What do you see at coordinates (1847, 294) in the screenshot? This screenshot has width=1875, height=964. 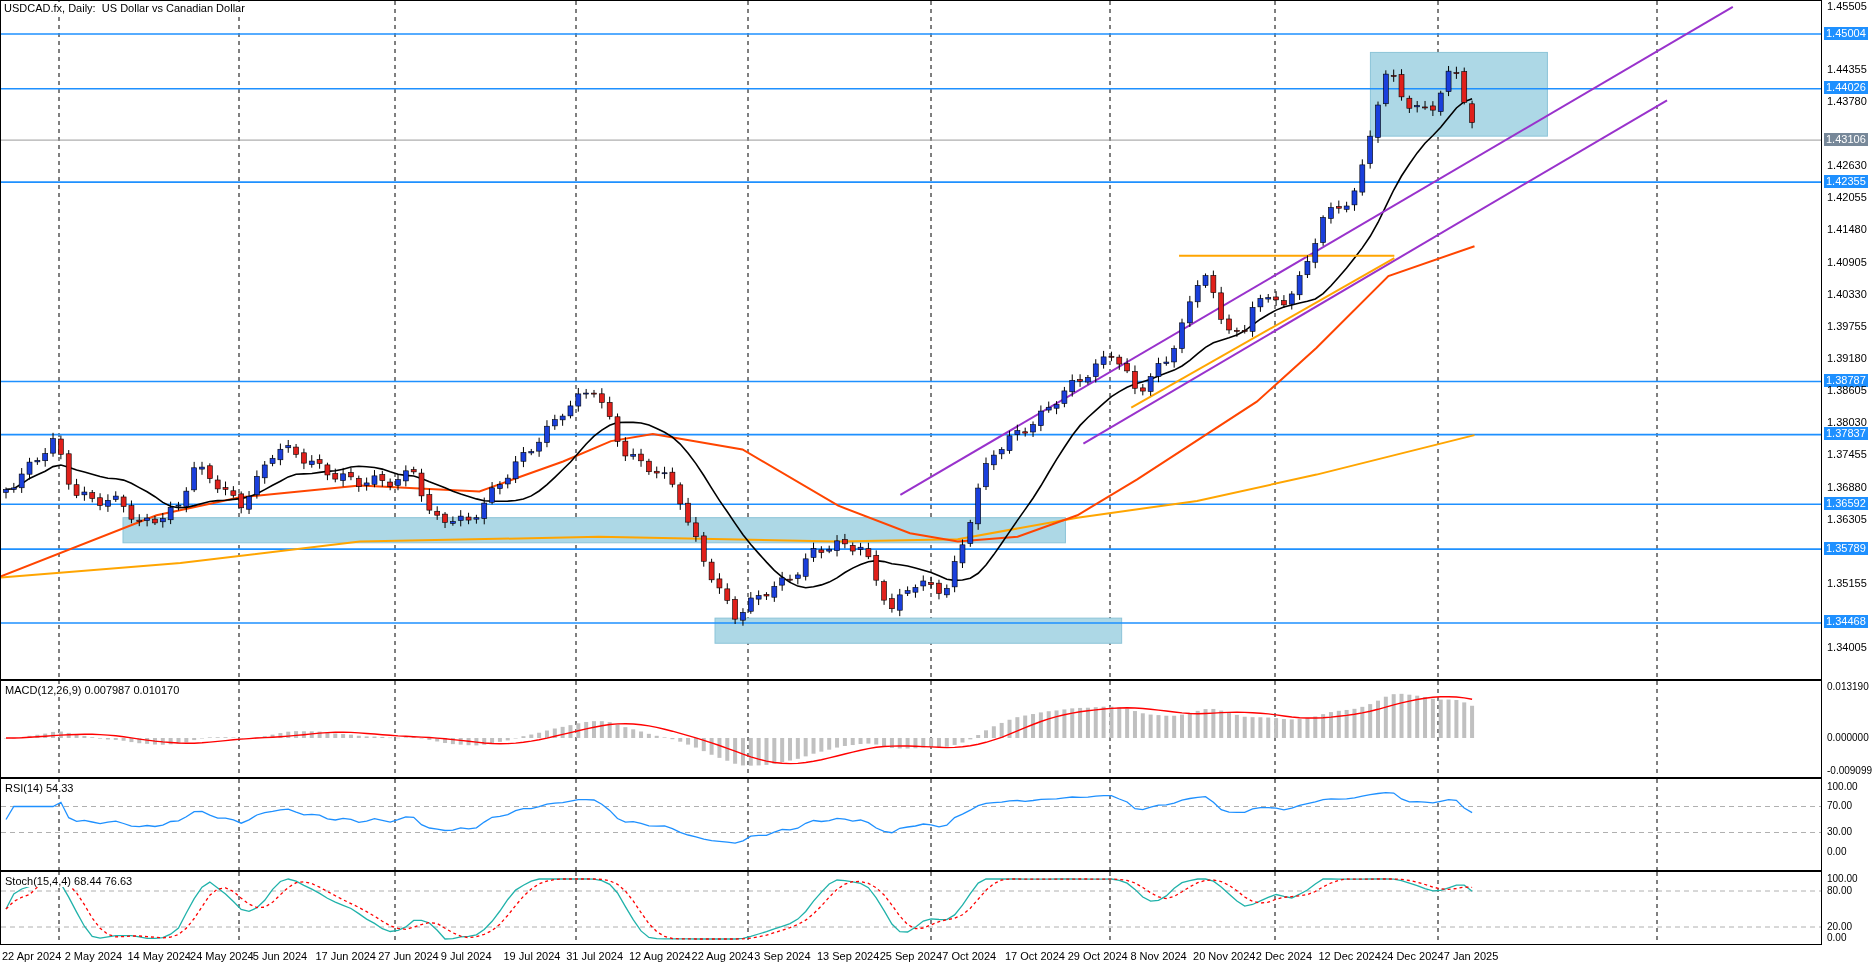 I see `axis-tick-label: 1.40330` at bounding box center [1847, 294].